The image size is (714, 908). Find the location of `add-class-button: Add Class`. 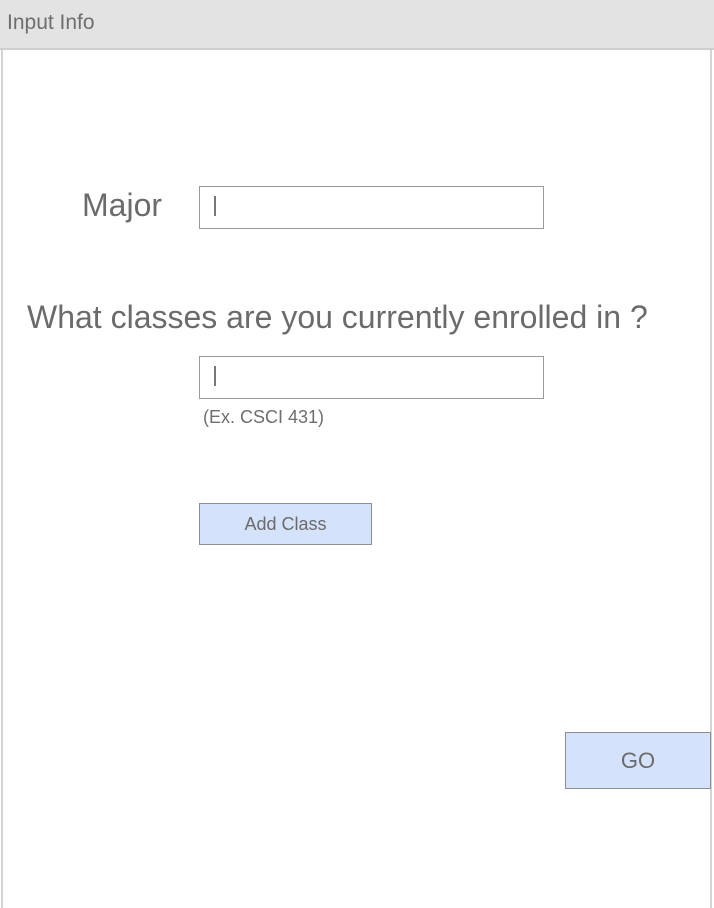

add-class-button: Add Class is located at coordinates (285, 524).